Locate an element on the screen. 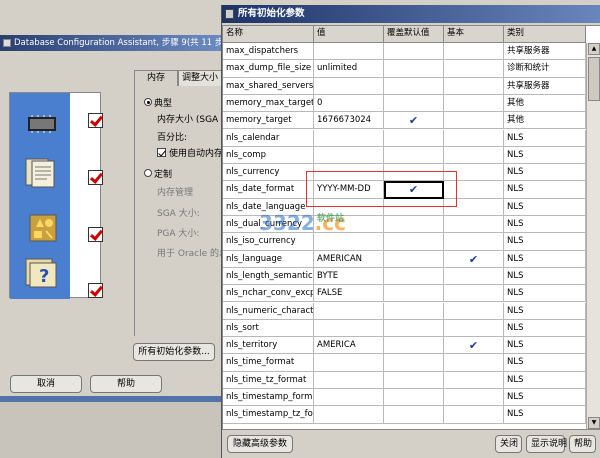 The image size is (600, 458). table-row: memory_target 1676673024 ✔ 其他 is located at coordinates (411, 121).